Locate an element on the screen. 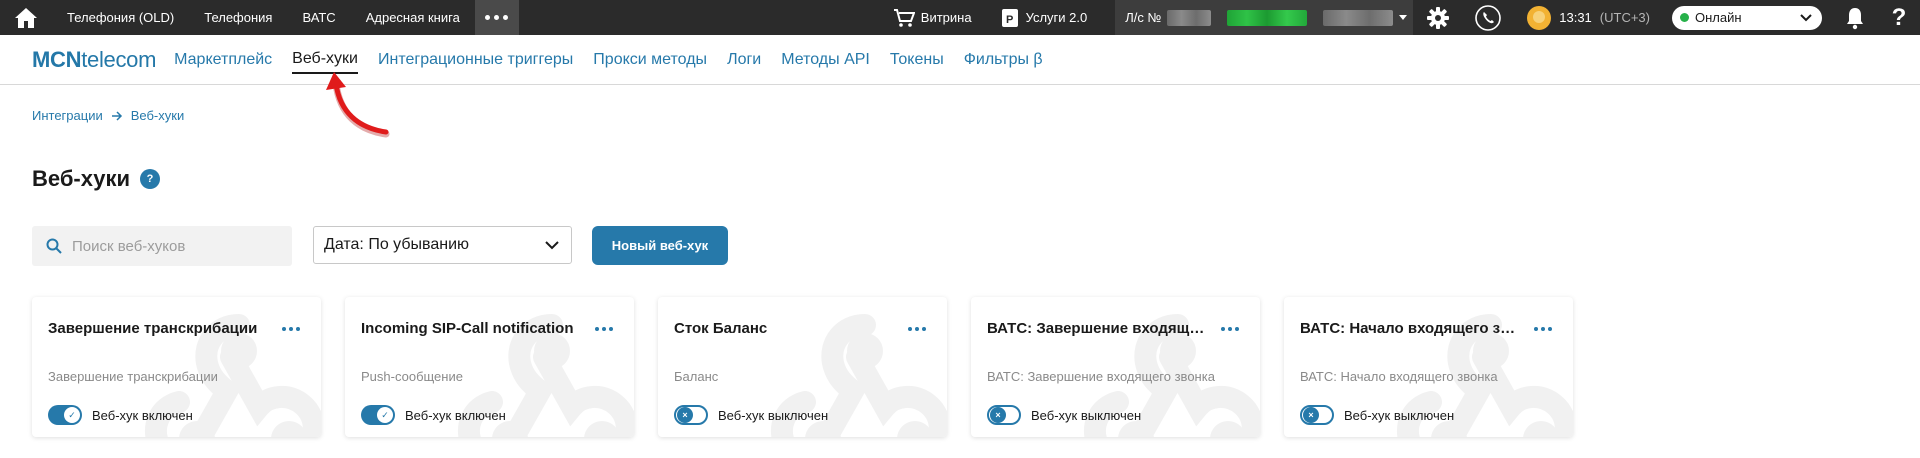  annotation-arrow-icon is located at coordinates (358, 105).